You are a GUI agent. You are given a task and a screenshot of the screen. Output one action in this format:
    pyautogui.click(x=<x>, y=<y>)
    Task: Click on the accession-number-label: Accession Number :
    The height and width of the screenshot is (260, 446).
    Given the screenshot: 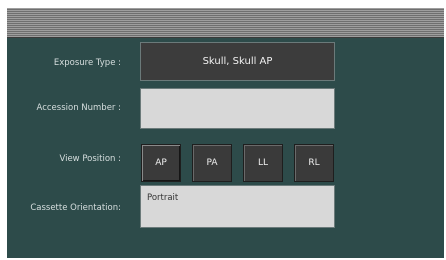 What is the action you would take?
    pyautogui.click(x=78, y=108)
    